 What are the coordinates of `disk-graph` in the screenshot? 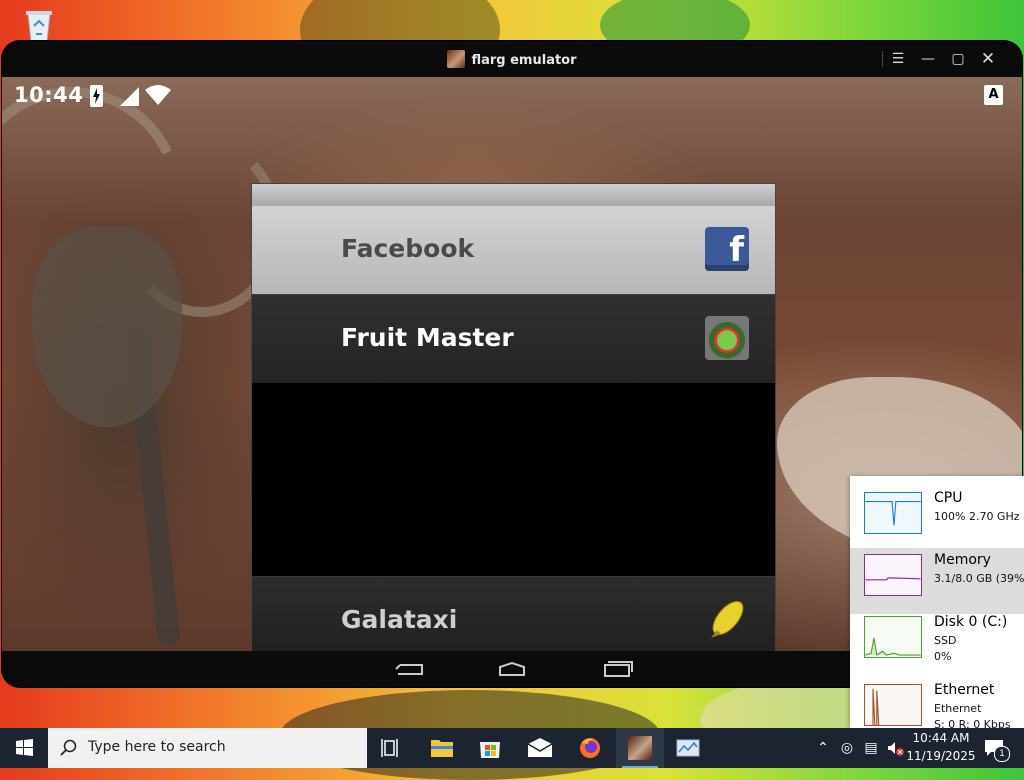 It's located at (893, 637).